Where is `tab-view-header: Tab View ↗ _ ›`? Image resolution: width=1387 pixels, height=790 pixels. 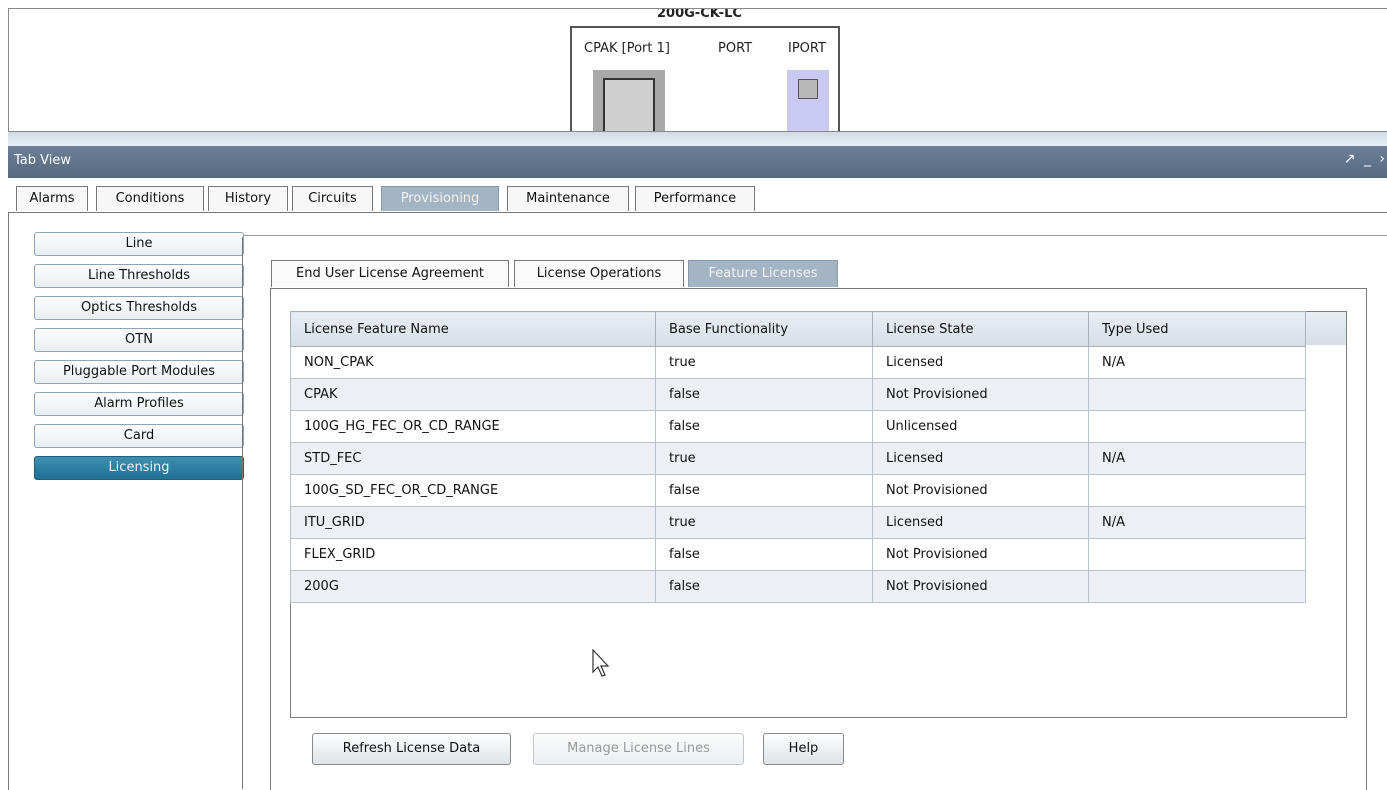
tab-view-header: Tab View ↗ _ › is located at coordinates (697, 162).